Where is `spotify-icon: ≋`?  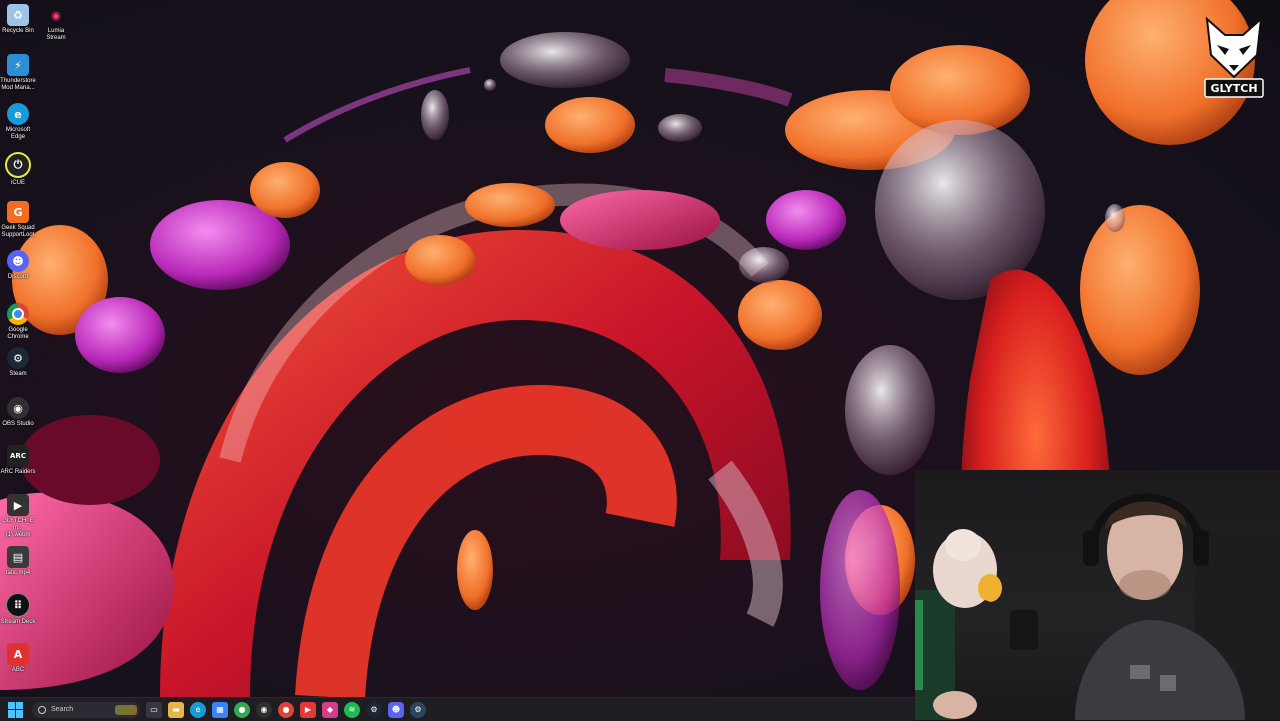
spotify-icon: ≋ is located at coordinates (352, 709).